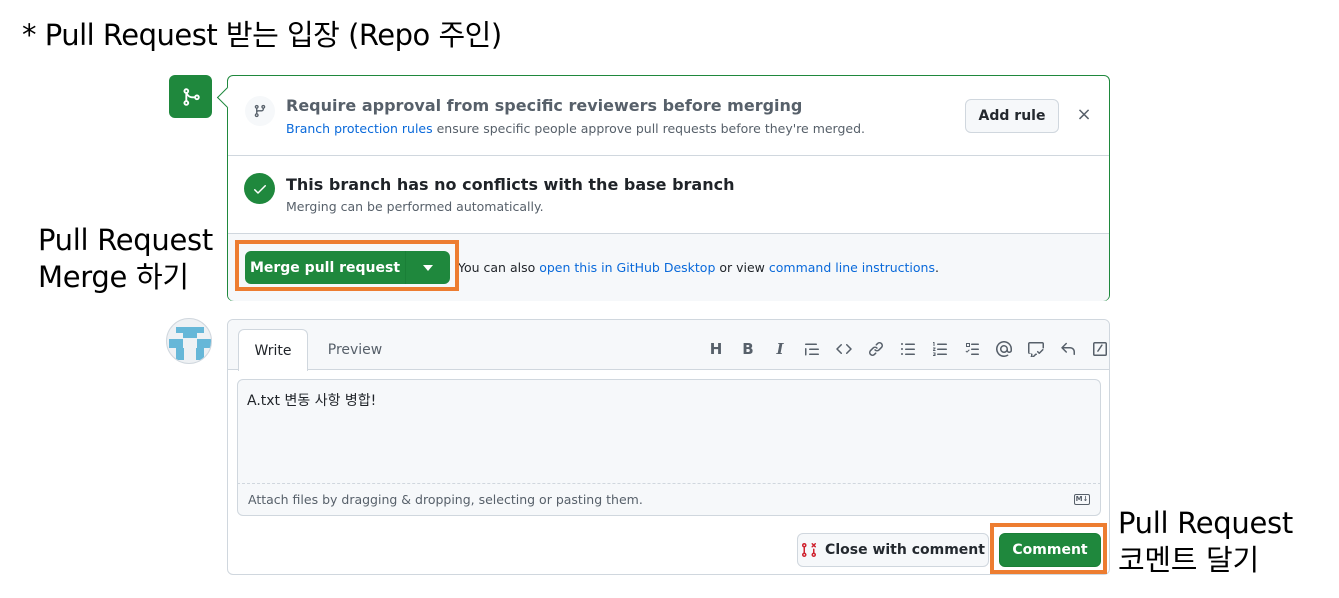 Image resolution: width=1339 pixels, height=598 pixels. What do you see at coordinates (972, 349) in the screenshot?
I see `task-list-icon` at bounding box center [972, 349].